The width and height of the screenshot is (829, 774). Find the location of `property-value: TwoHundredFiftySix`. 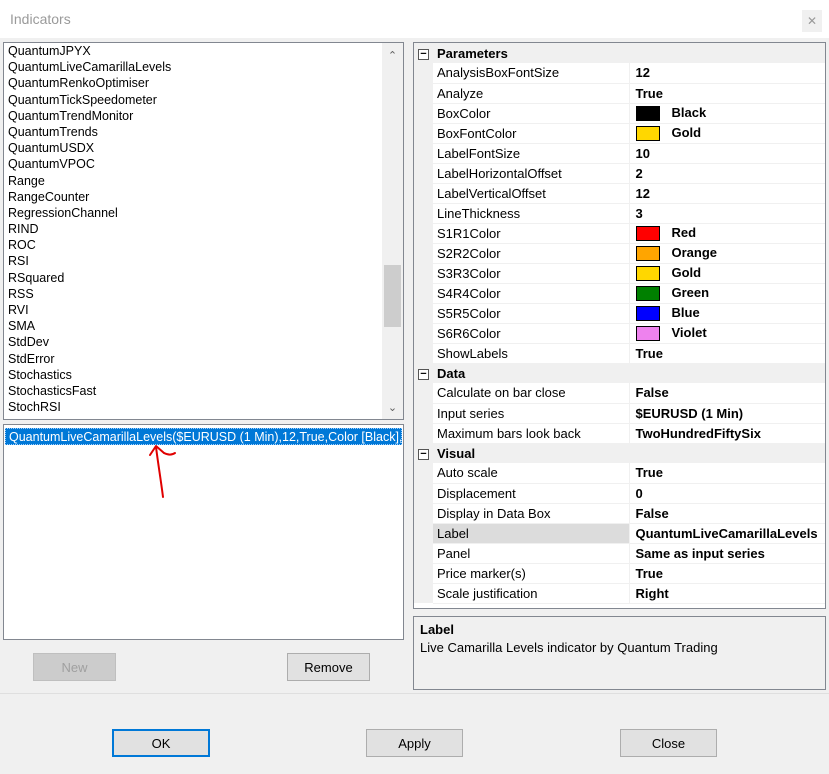

property-value: TwoHundredFiftySix is located at coordinates (727, 433).